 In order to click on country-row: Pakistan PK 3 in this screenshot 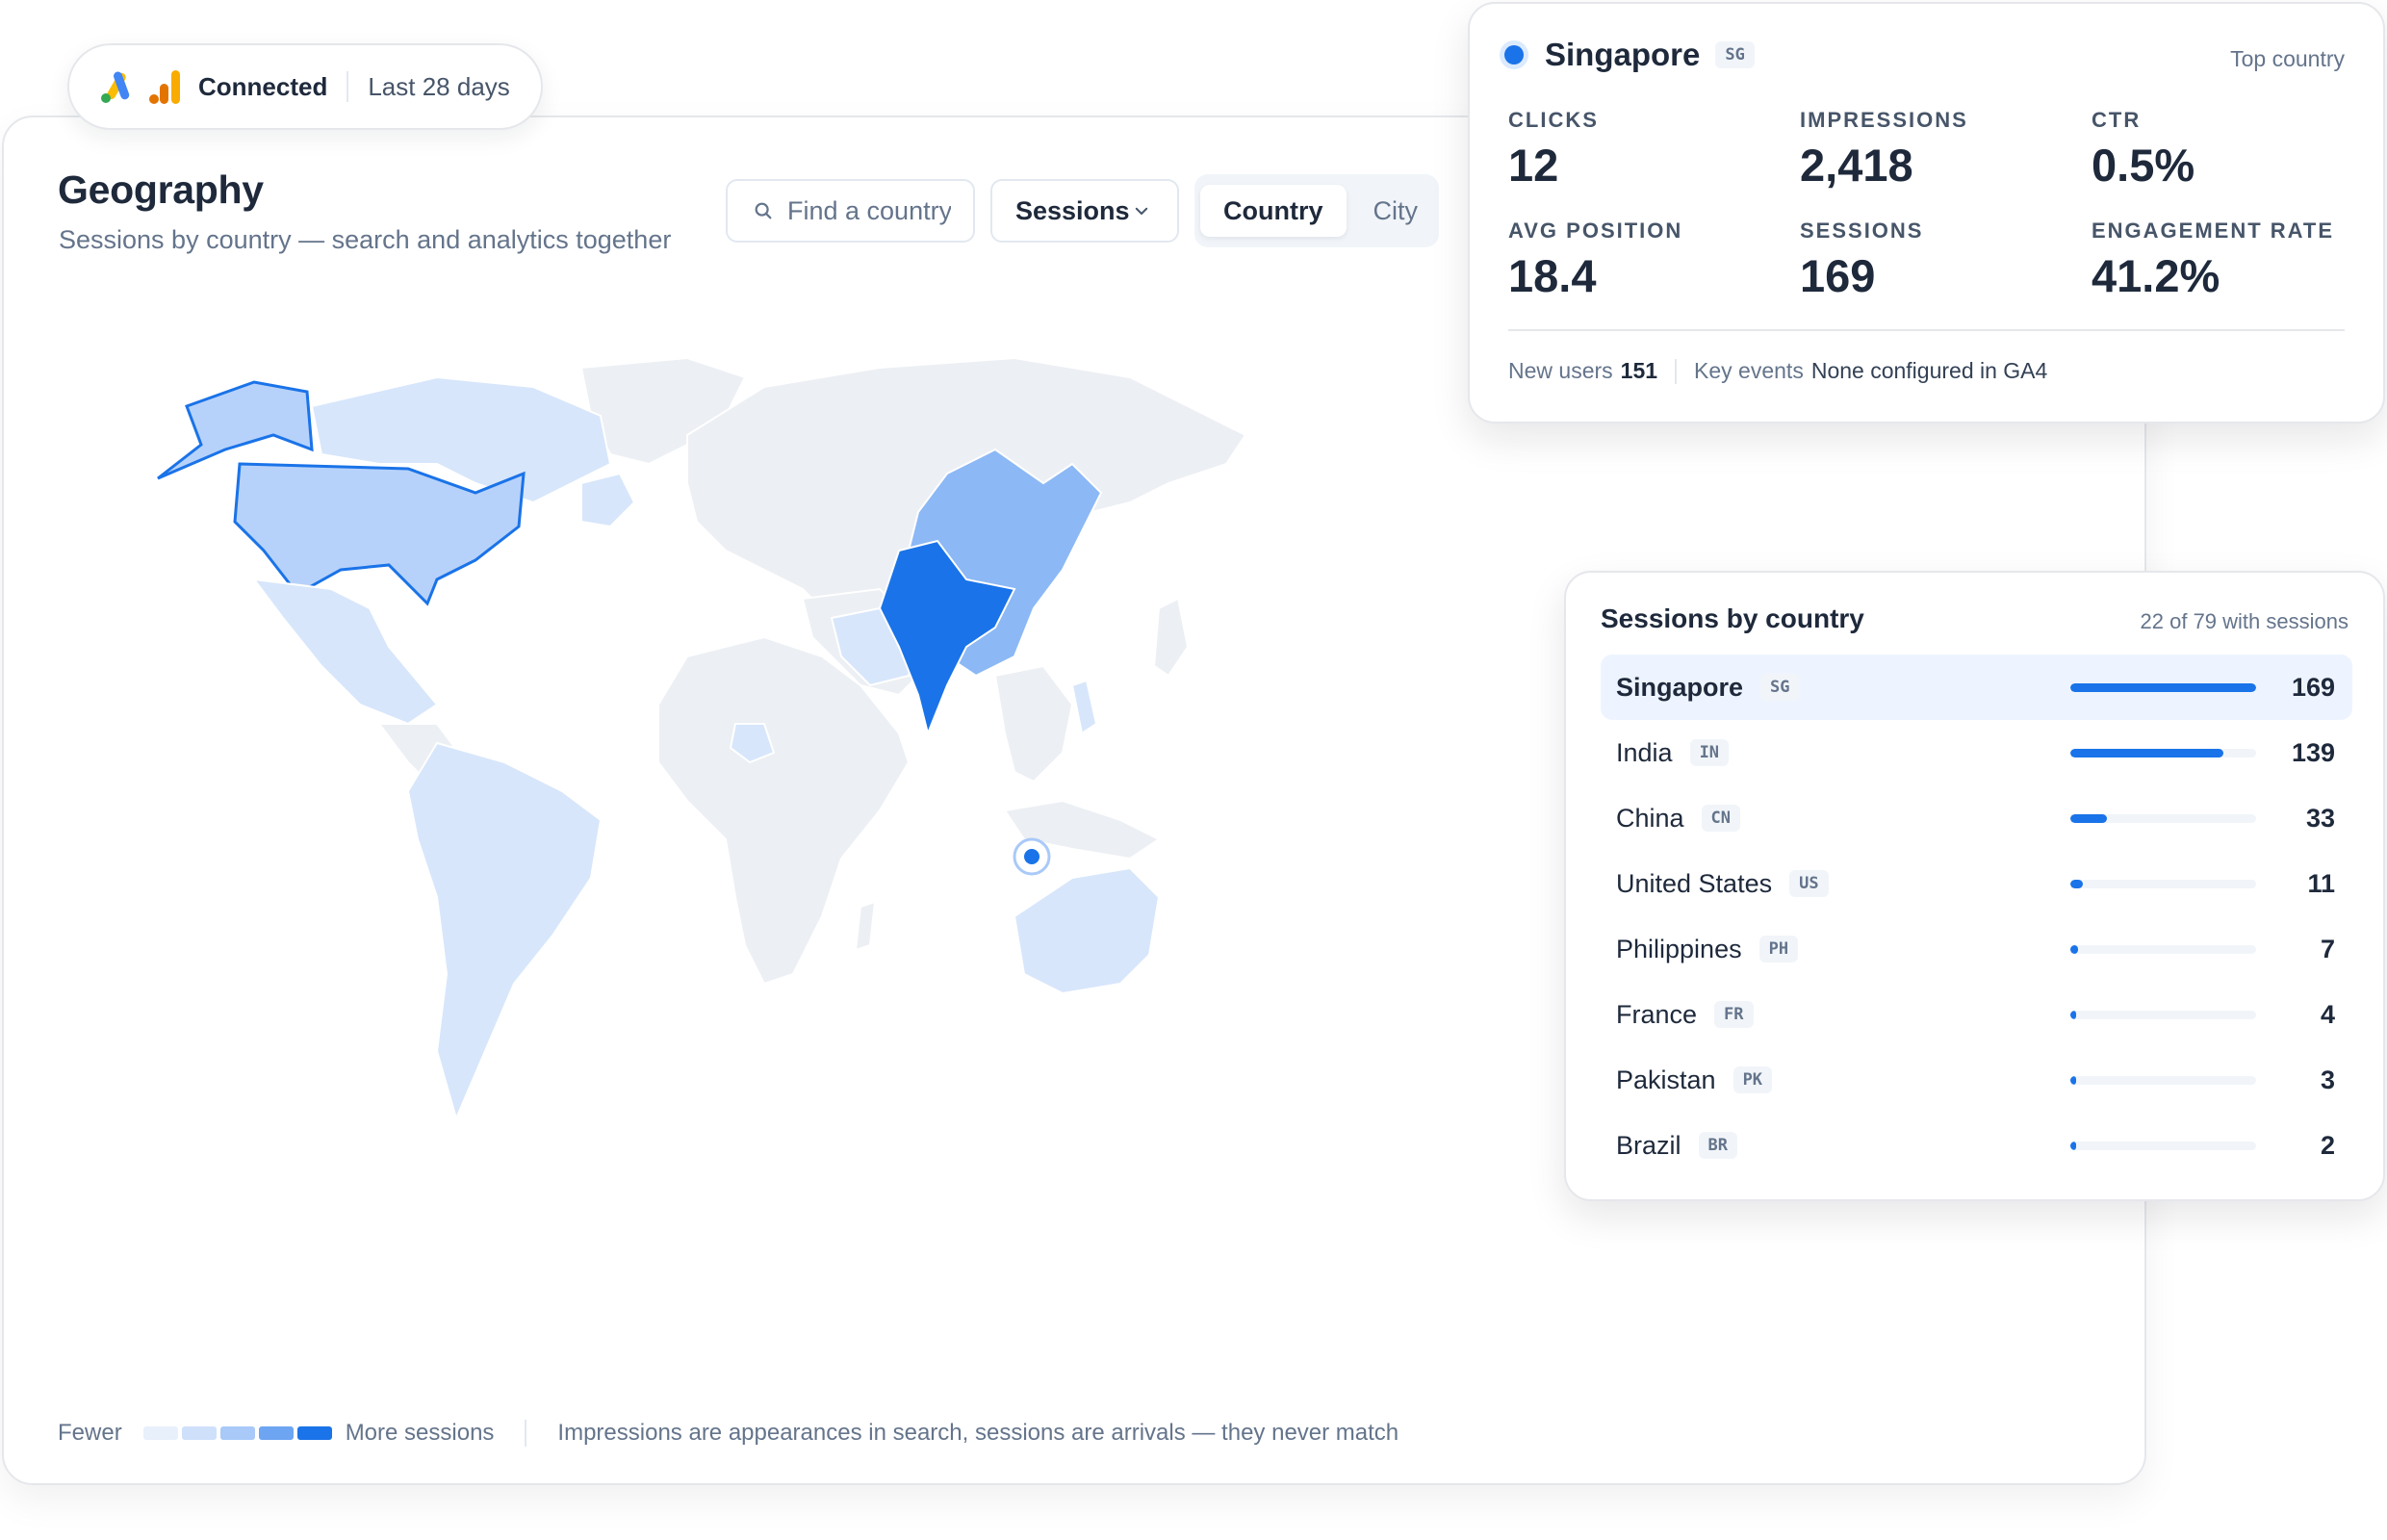, I will do `click(1976, 1080)`.